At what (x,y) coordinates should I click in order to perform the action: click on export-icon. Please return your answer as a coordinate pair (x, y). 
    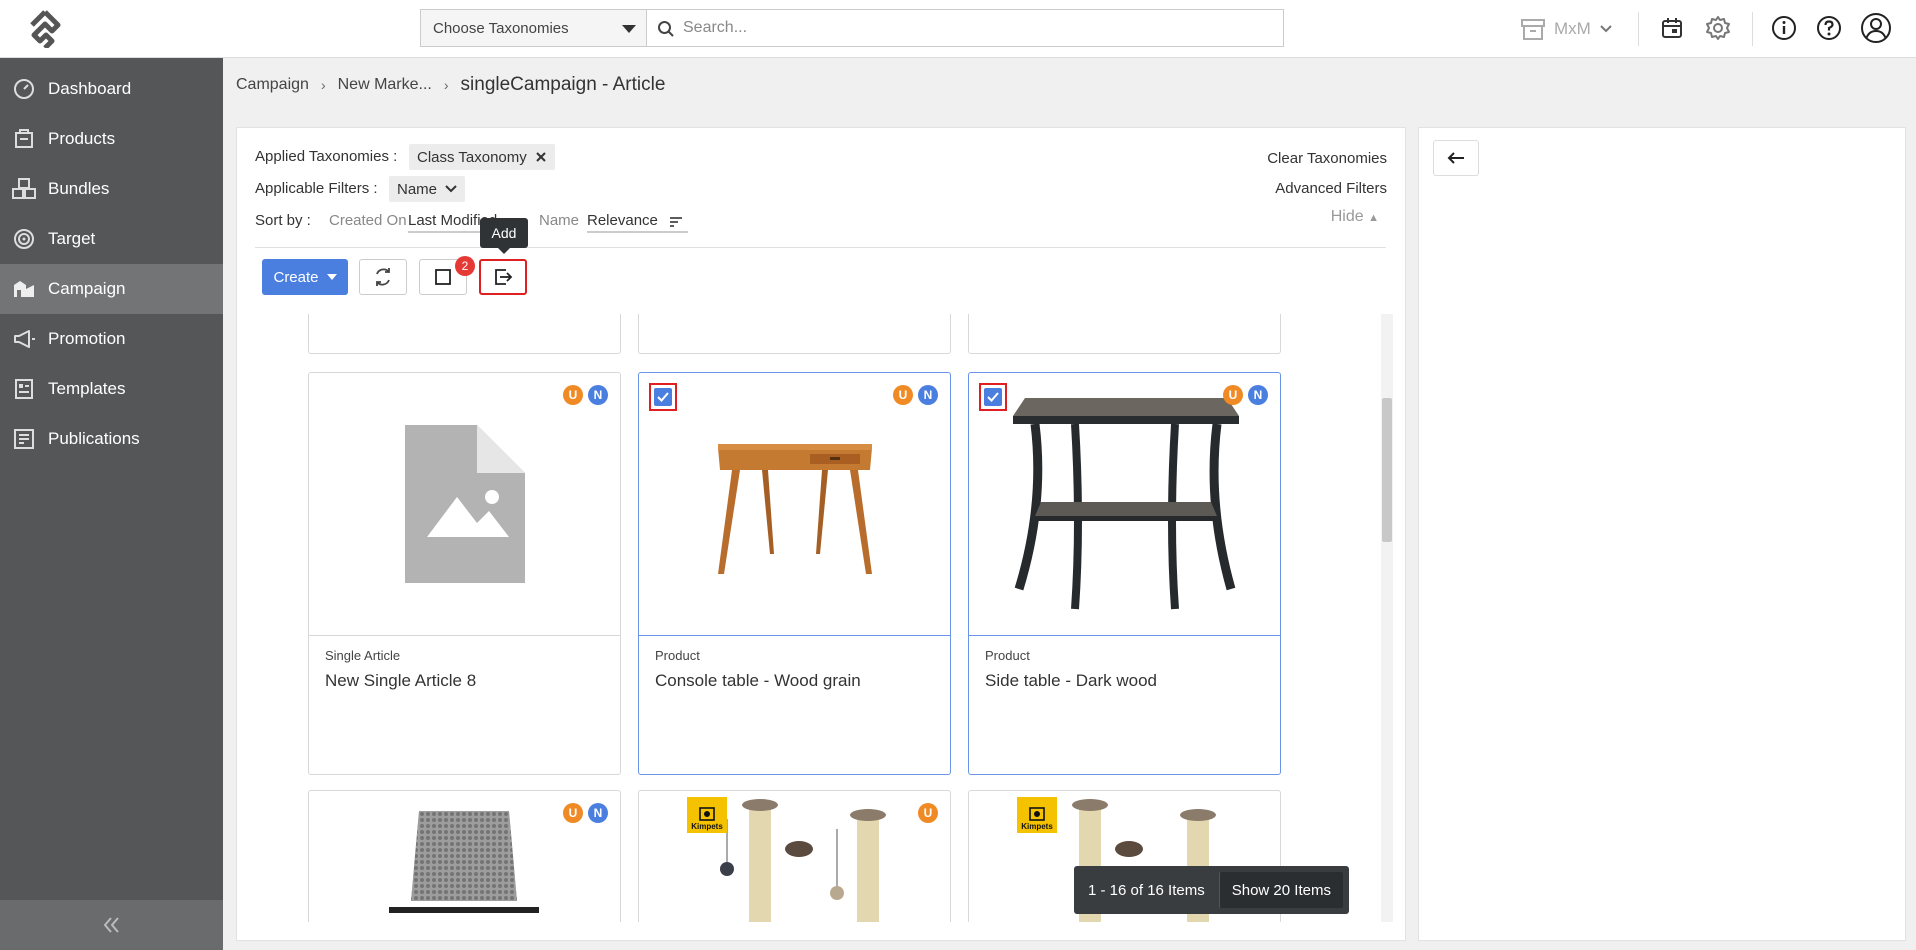
    Looking at the image, I should click on (504, 277).